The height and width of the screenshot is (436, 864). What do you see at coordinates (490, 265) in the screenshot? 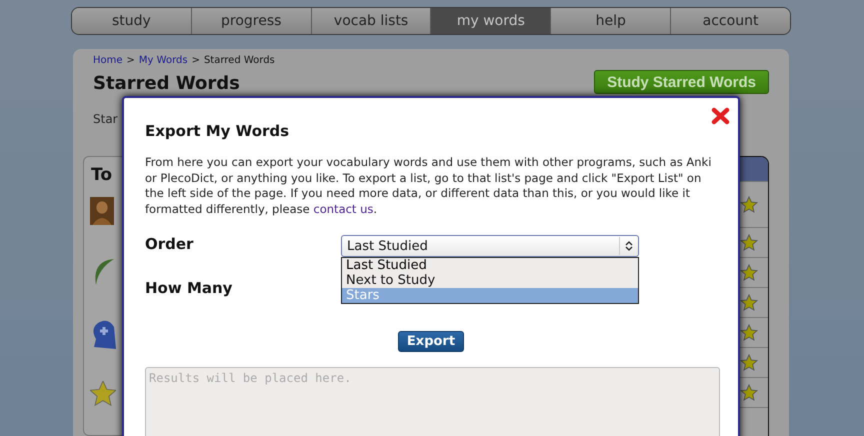
I see `dropdown-option: Last Studied` at bounding box center [490, 265].